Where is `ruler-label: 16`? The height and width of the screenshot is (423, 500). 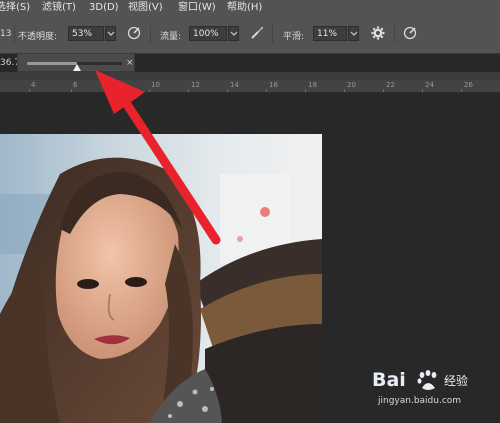 ruler-label: 16 is located at coordinates (273, 85).